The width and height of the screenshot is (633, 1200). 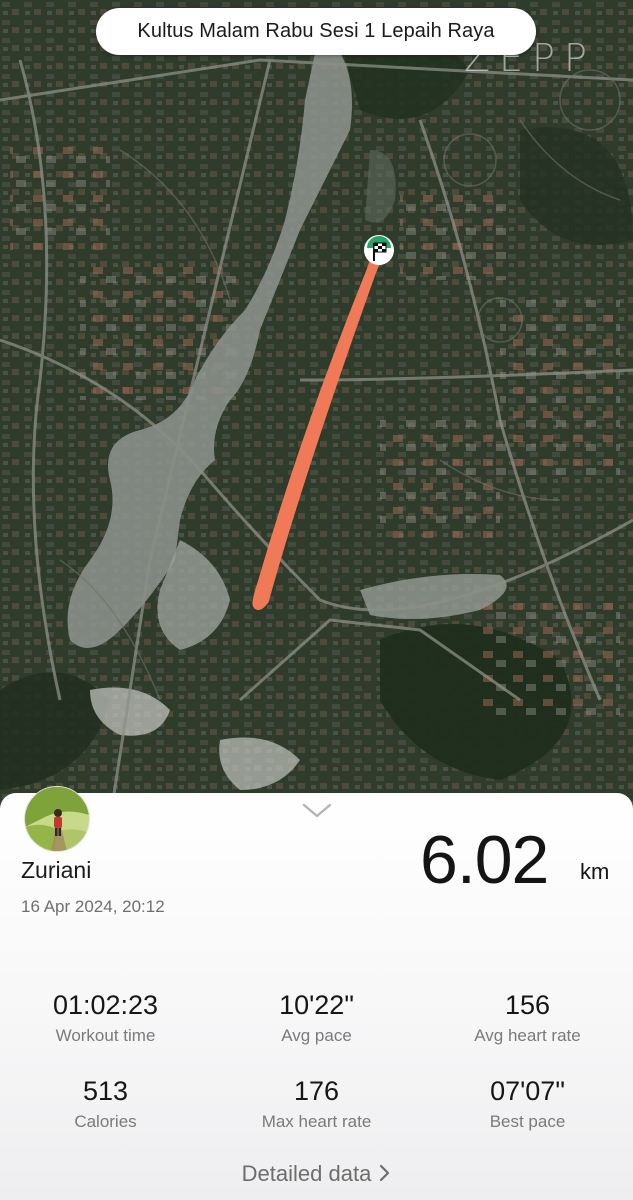 I want to click on stat-label: Avg heart rate, so click(x=527, y=1035).